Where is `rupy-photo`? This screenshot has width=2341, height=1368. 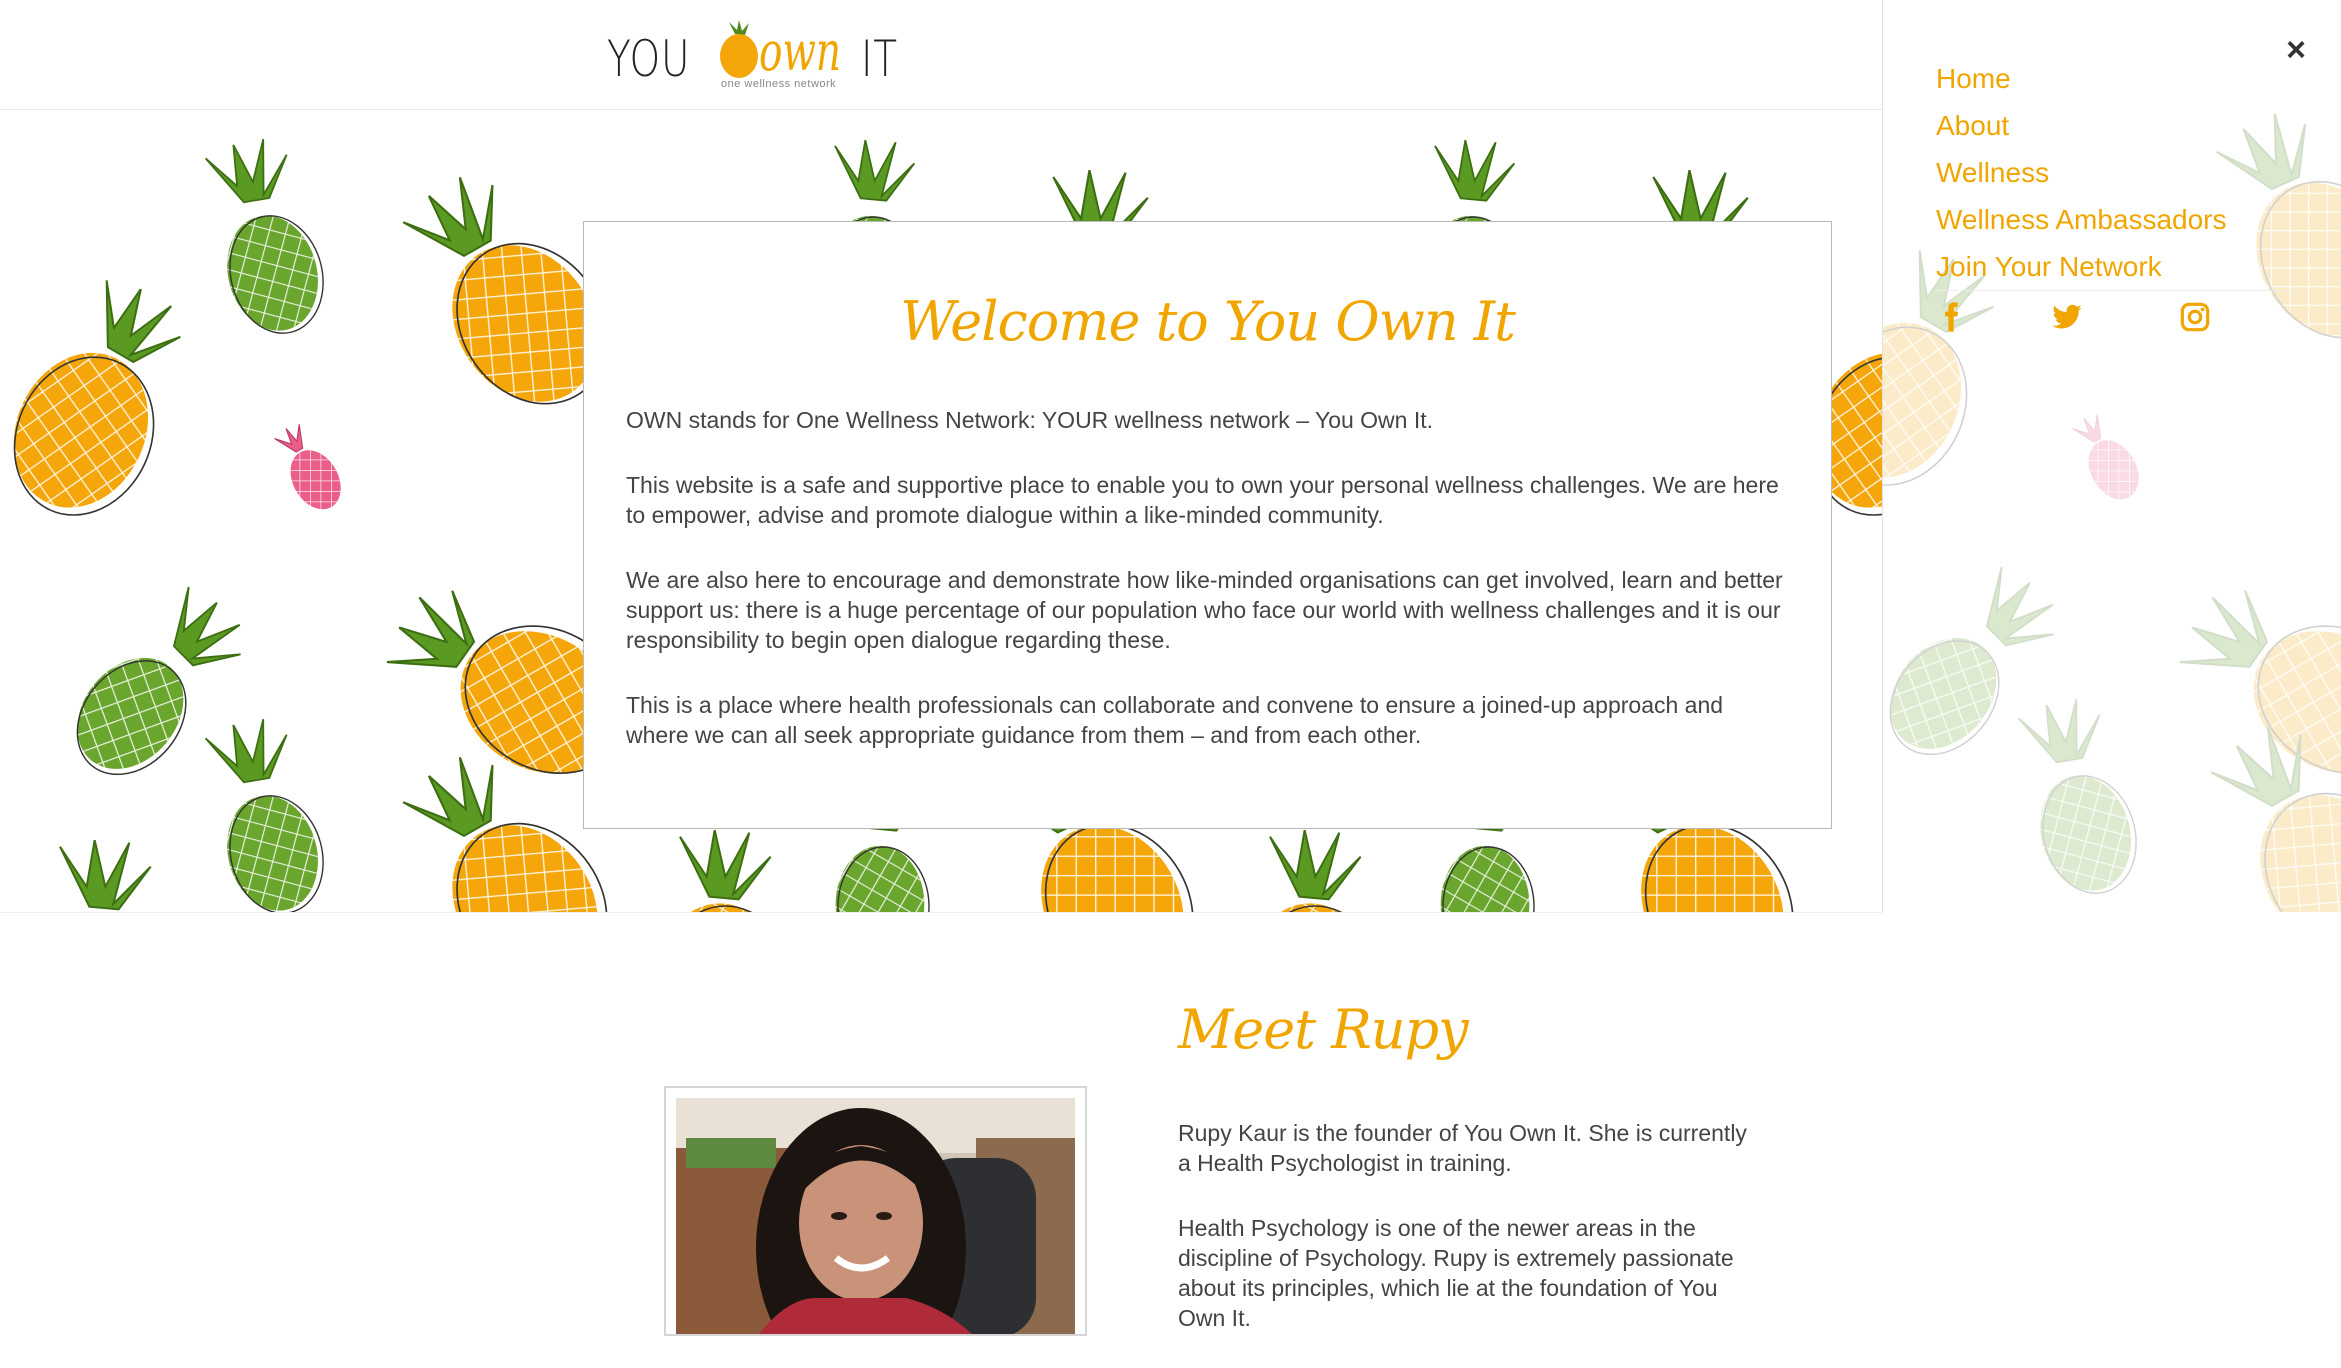
rupy-photo is located at coordinates (875, 1216).